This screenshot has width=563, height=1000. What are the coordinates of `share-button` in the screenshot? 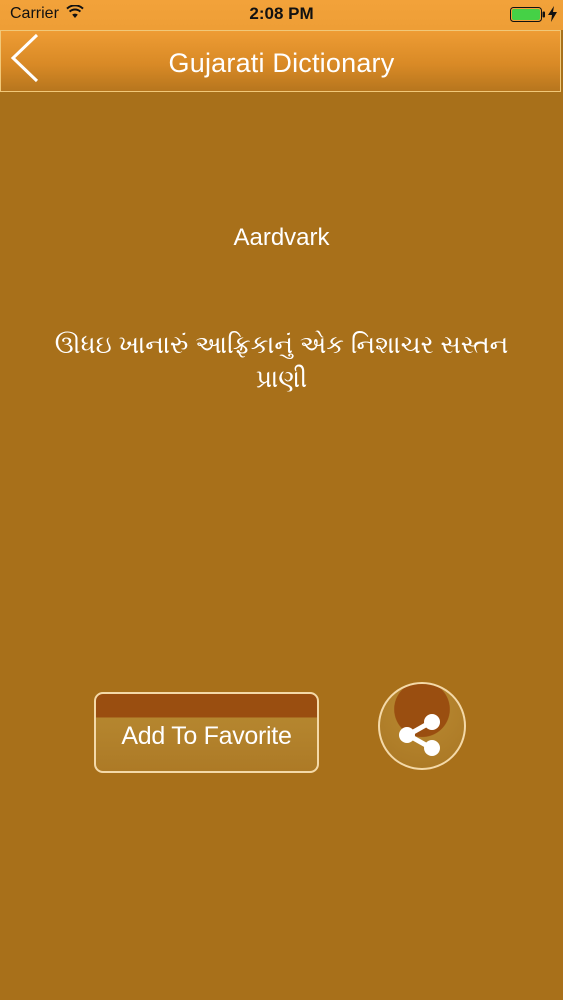 It's located at (422, 726).